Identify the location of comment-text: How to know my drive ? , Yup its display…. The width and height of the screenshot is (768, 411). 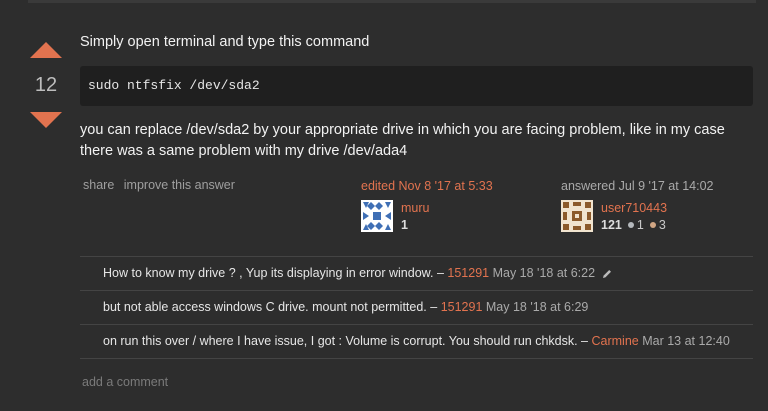
(273, 273).